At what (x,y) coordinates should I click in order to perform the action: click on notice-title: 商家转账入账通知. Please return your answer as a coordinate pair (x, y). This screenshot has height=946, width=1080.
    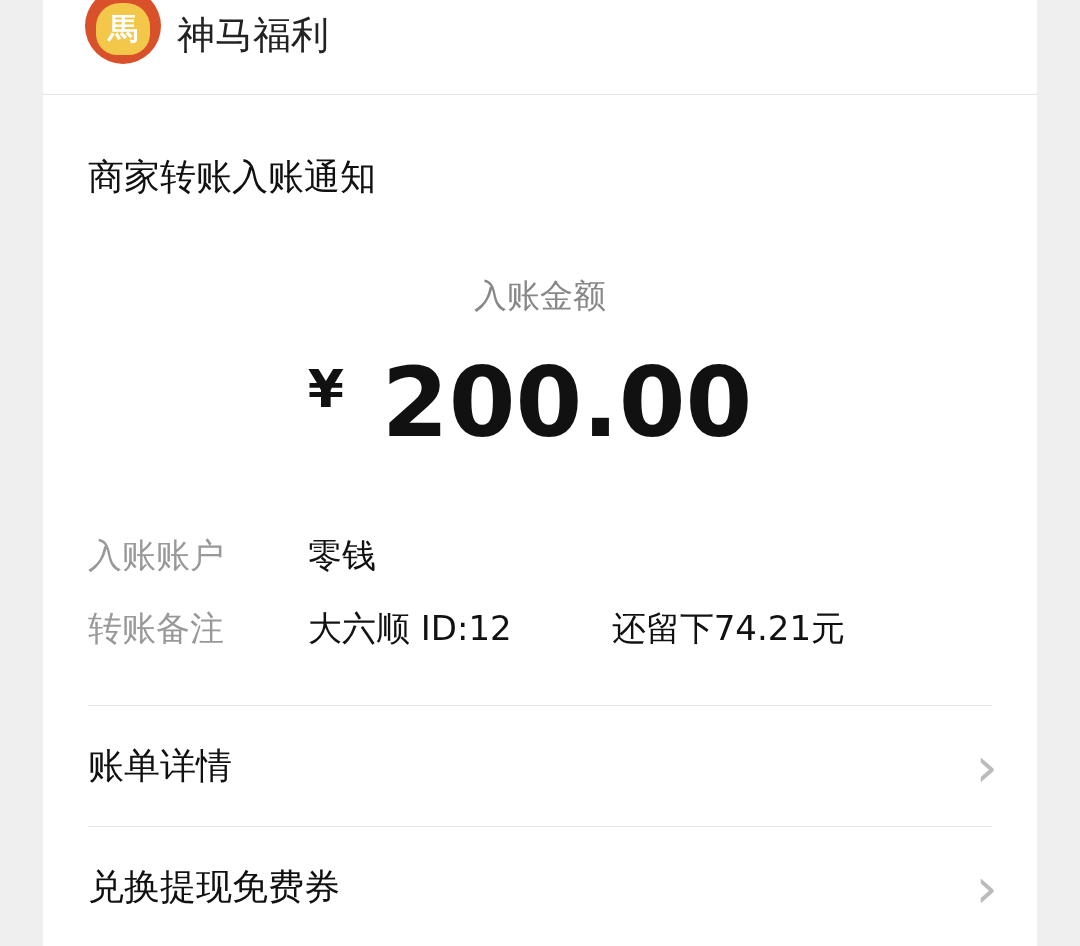
    Looking at the image, I should click on (232, 177).